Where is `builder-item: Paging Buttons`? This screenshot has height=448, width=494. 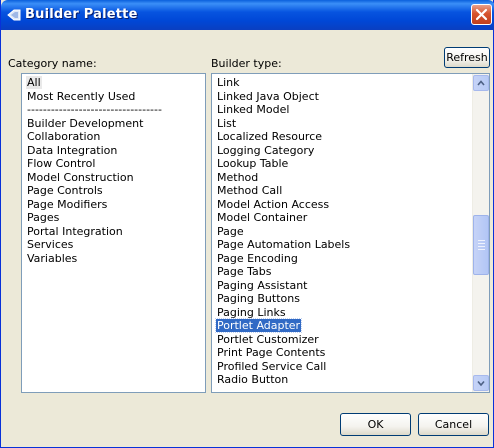
builder-item: Paging Buttons is located at coordinates (342, 299).